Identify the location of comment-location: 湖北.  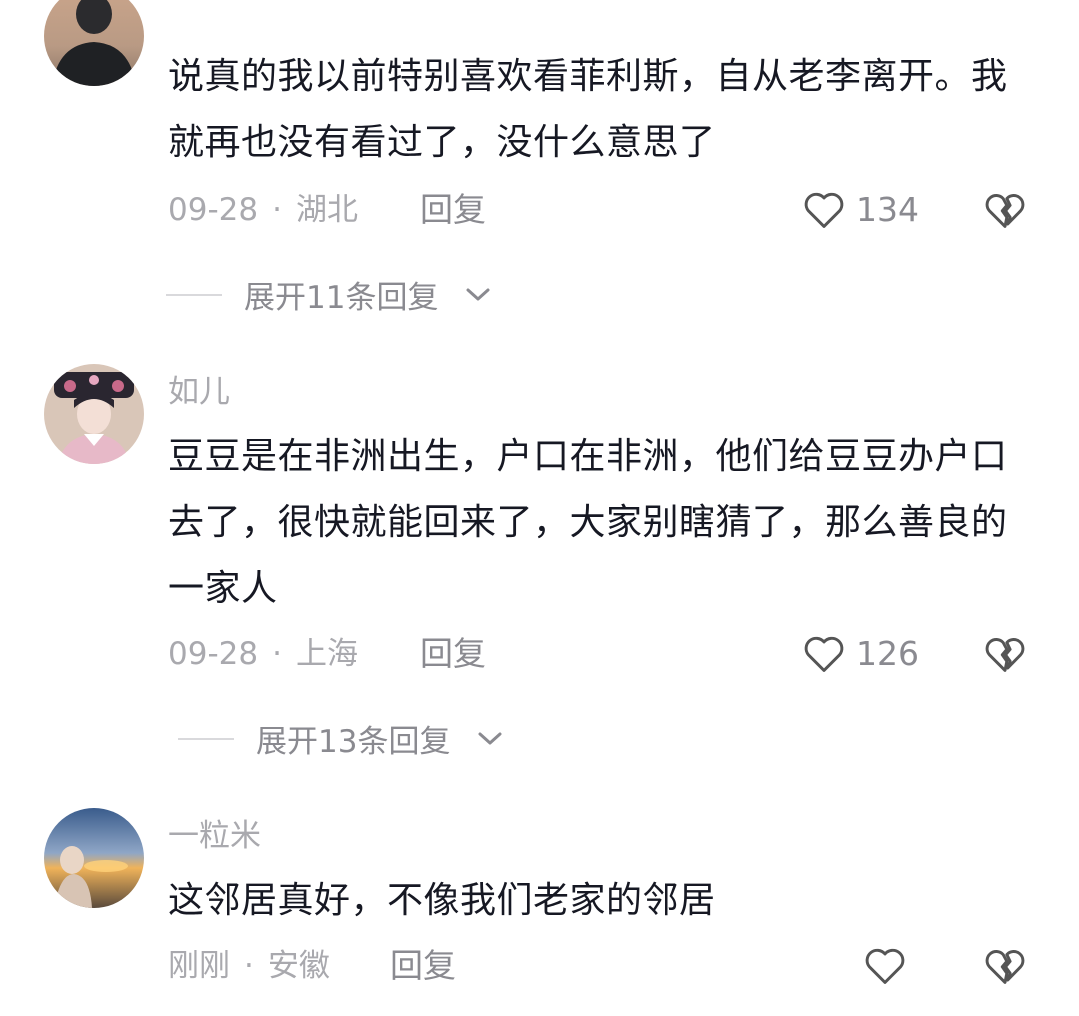
(326, 210).